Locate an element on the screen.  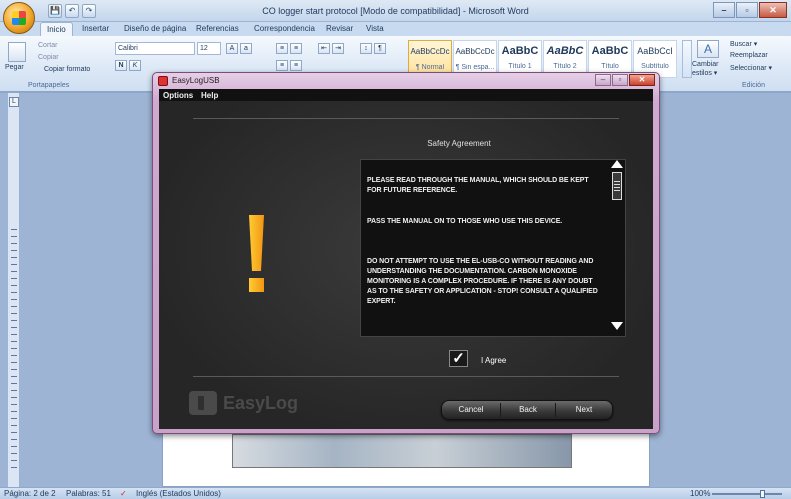
language-status: Inglés (Estados Unidos) is located at coordinates (178, 493).